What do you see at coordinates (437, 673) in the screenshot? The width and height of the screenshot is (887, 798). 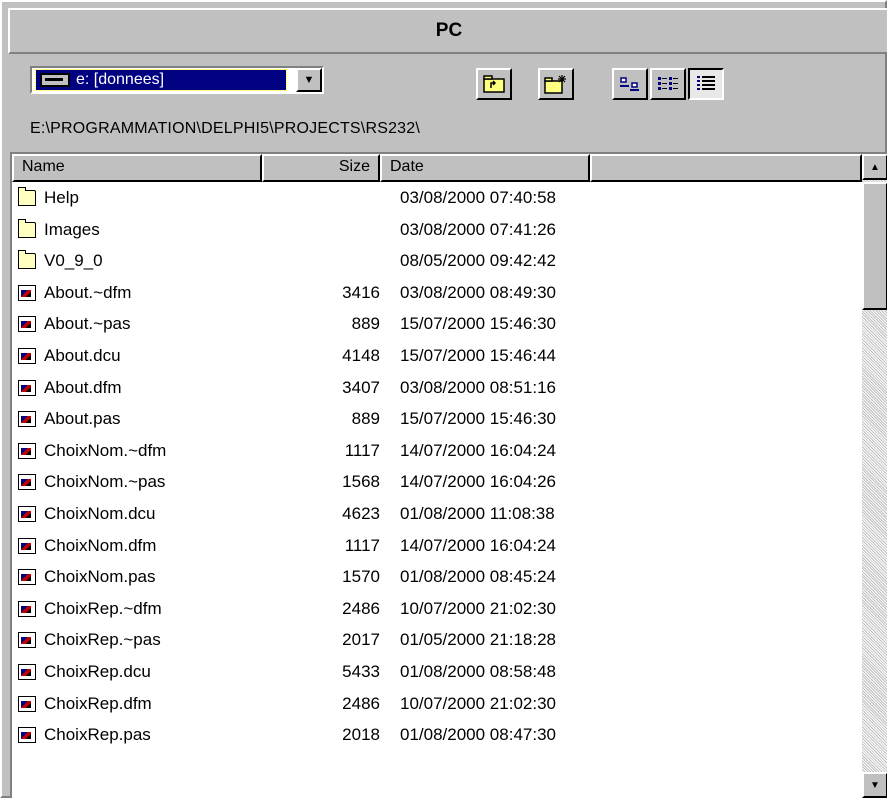 I see `table-row: ChoixRep.dcu 5433 01/08/2000 08:58:48` at bounding box center [437, 673].